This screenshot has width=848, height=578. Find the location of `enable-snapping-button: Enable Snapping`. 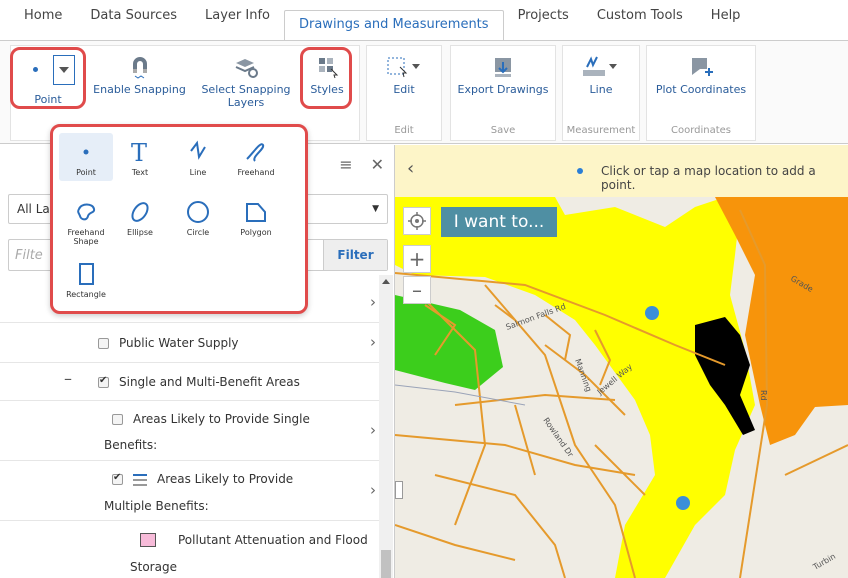

enable-snapping-button: Enable Snapping is located at coordinates (139, 75).